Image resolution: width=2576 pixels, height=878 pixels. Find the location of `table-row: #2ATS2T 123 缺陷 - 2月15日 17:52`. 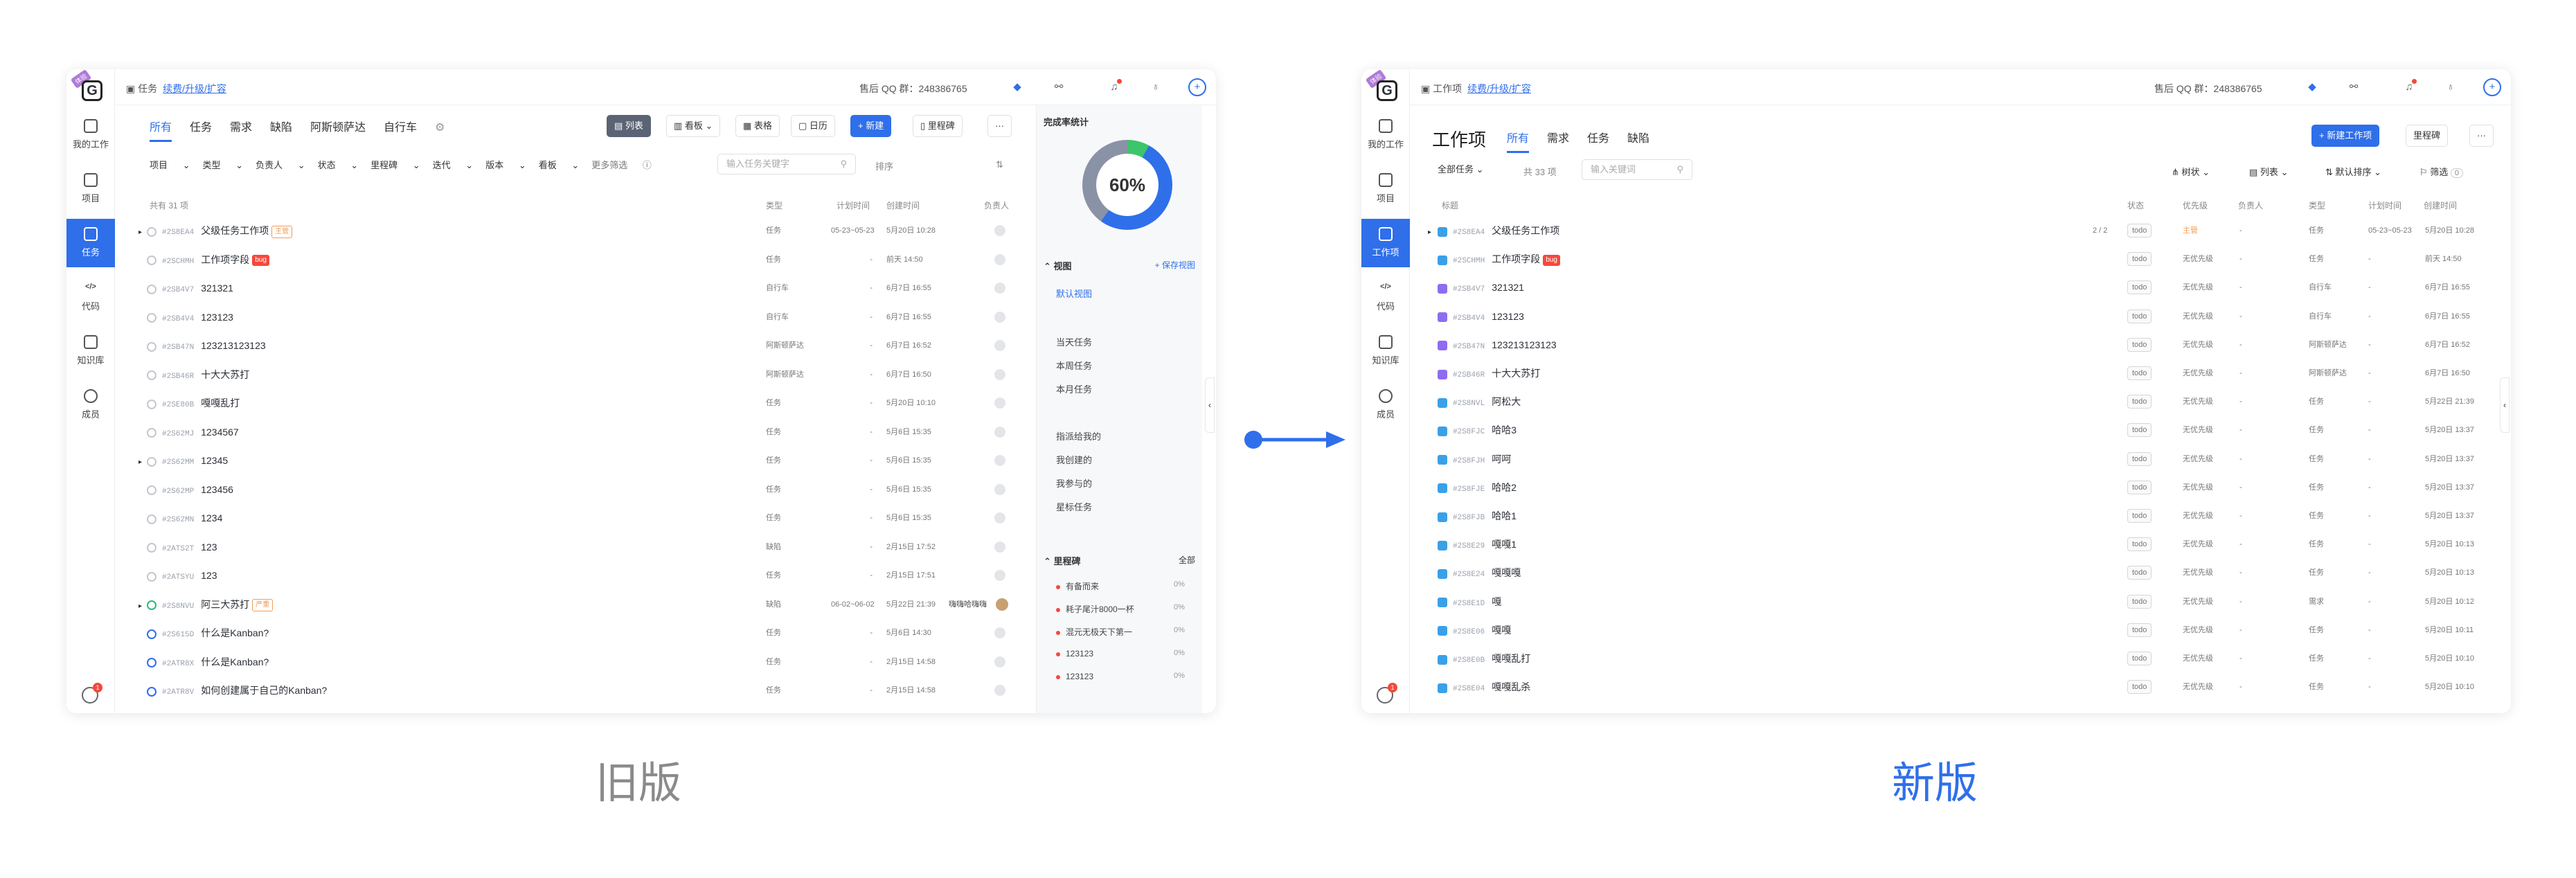

table-row: #2ATS2T 123 缺陷 - 2月15日 17:52 is located at coordinates (585, 547).